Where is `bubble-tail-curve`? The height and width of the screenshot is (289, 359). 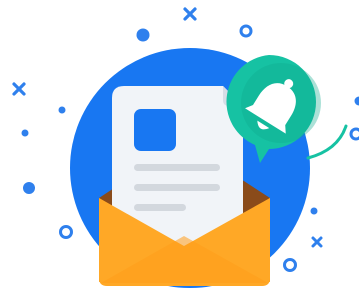 bubble-tail-curve is located at coordinates (327, 142).